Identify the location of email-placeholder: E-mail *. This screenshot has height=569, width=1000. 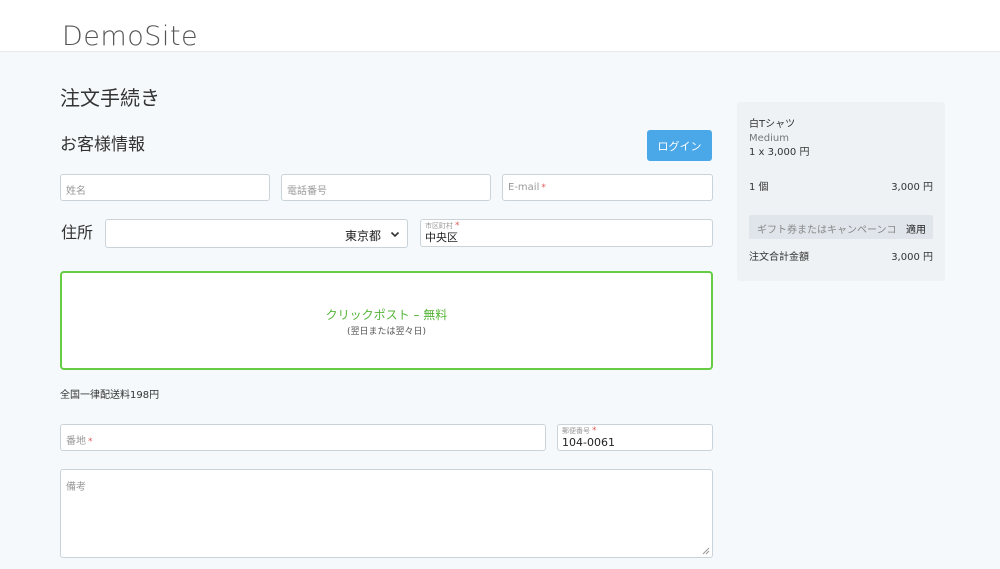
(527, 187).